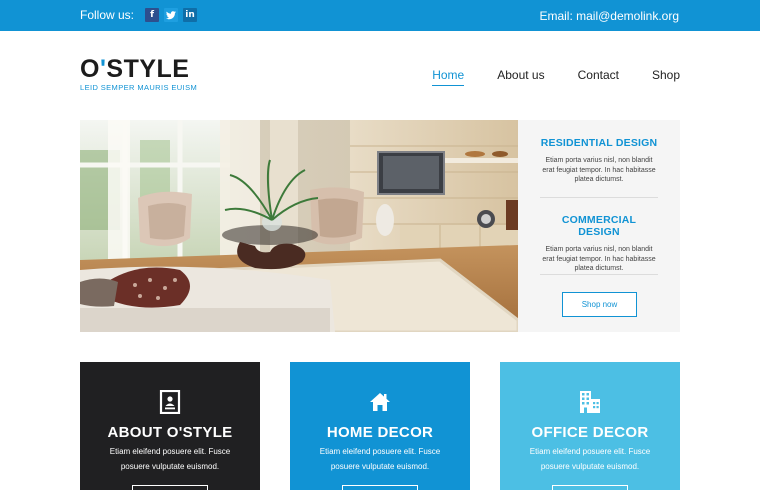 Image resolution: width=760 pixels, height=490 pixels. I want to click on profile-card-icon, so click(170, 402).